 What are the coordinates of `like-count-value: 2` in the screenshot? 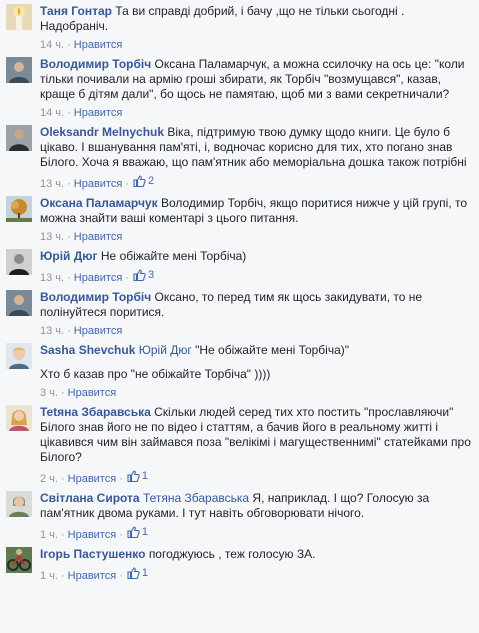 It's located at (151, 181).